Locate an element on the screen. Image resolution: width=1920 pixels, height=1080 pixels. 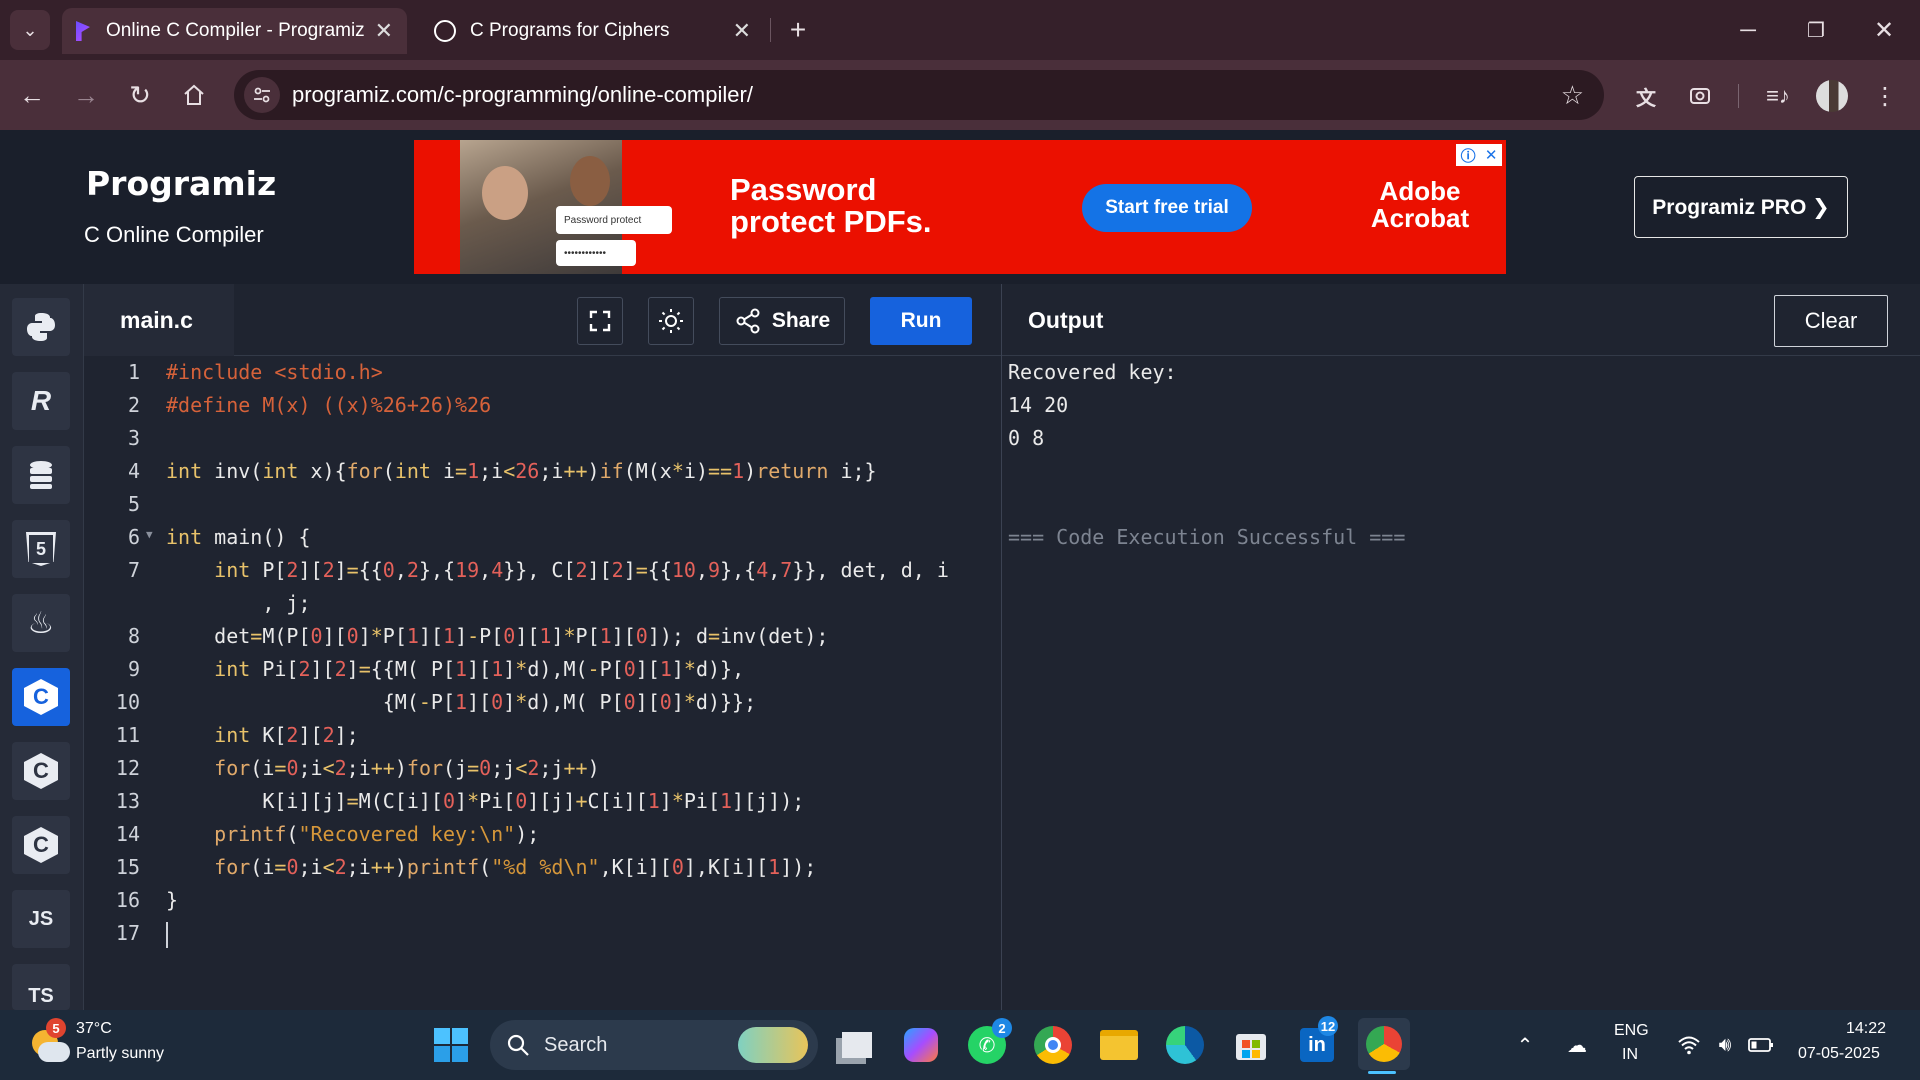
cpp-icon: C is located at coordinates (41, 771).